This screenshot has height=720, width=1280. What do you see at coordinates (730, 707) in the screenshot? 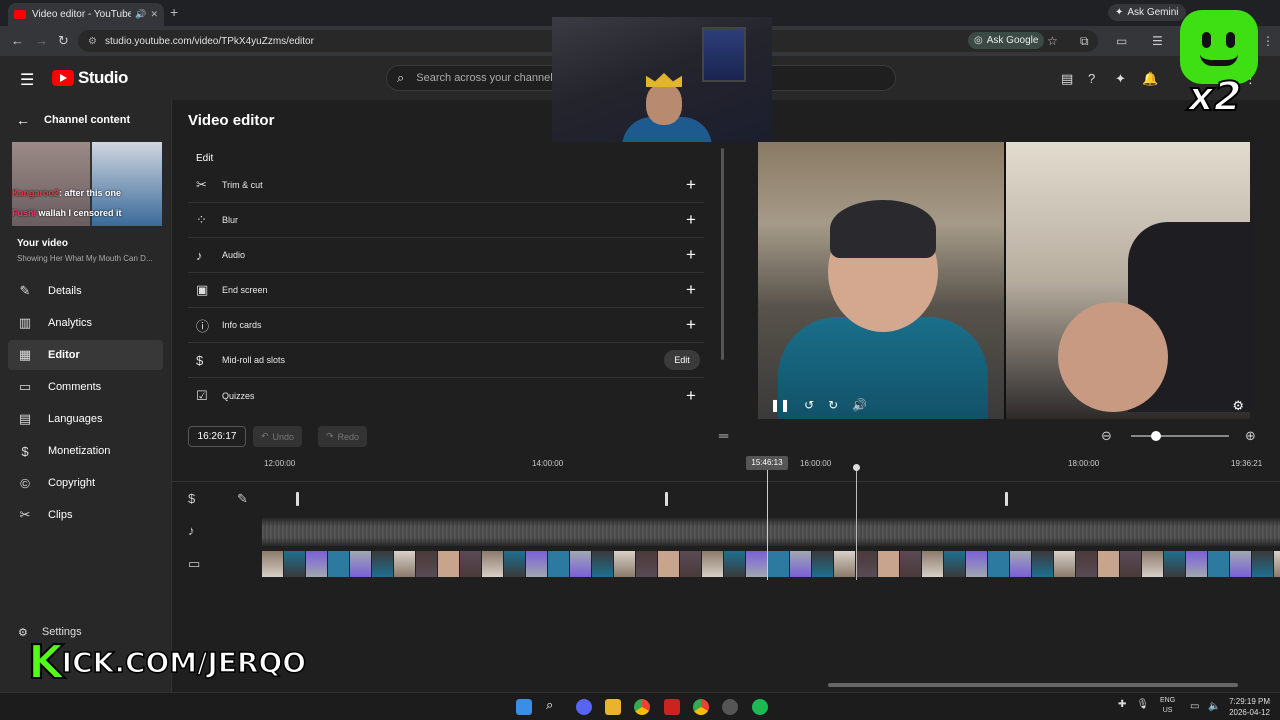
I see `obs-icon` at bounding box center [730, 707].